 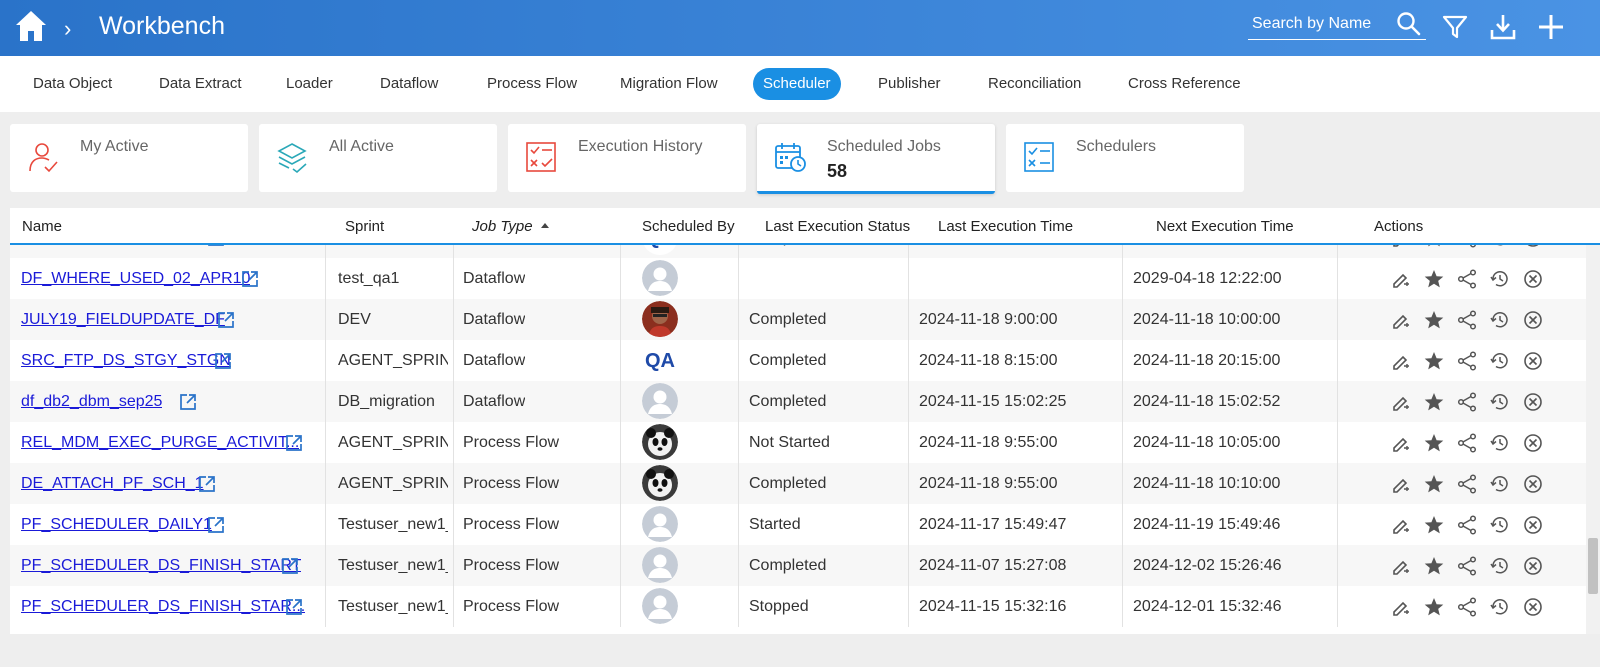 I want to click on add-icon, so click(x=1551, y=27).